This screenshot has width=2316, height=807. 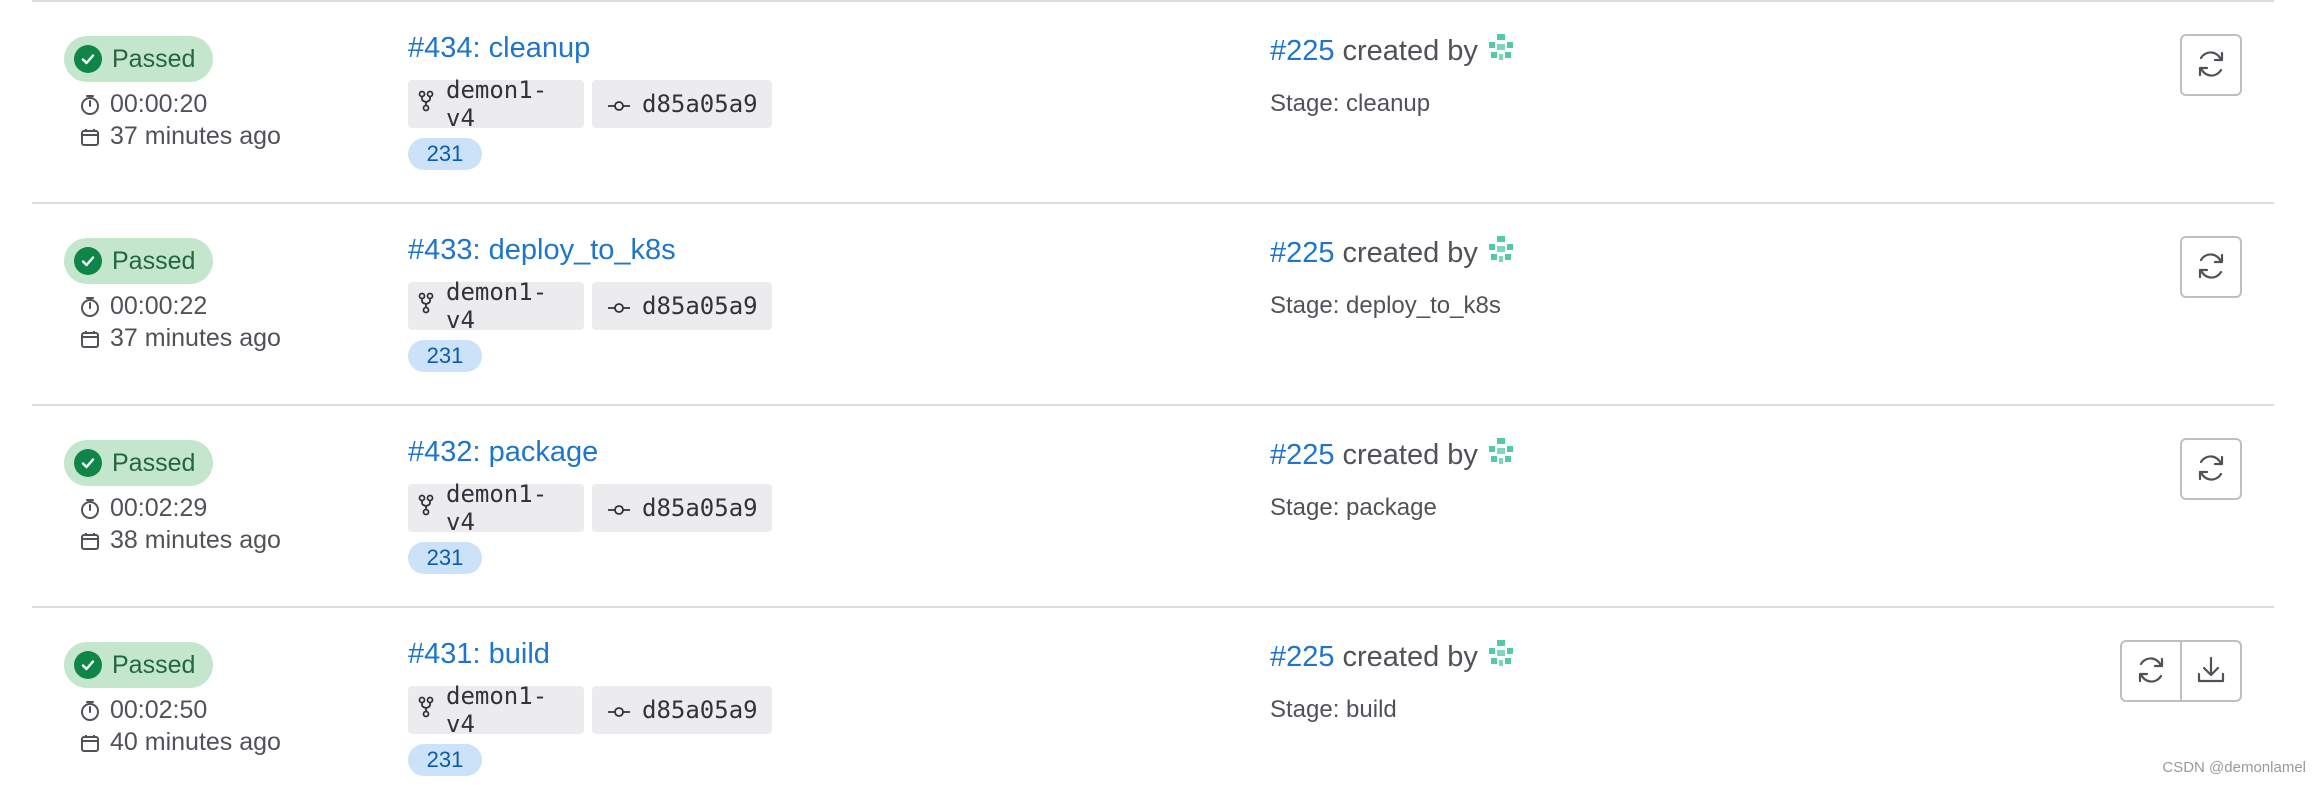 What do you see at coordinates (1350, 104) in the screenshot?
I see `stage-label: Stage: cleanup` at bounding box center [1350, 104].